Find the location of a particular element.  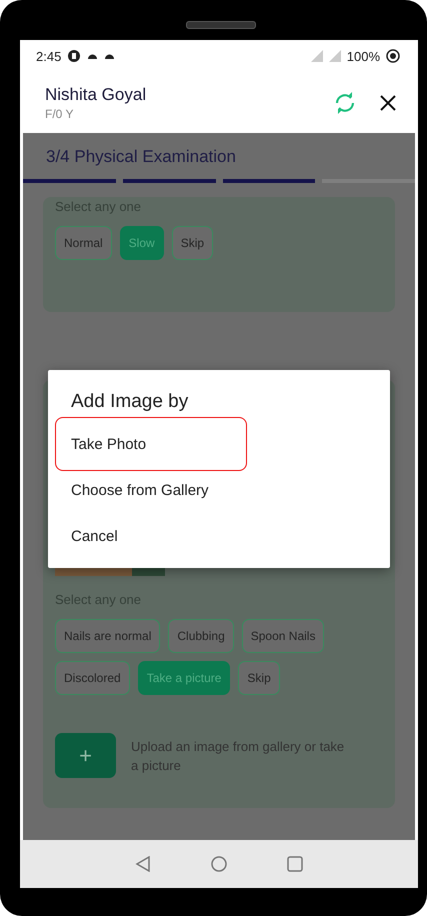

battery-percentage: 100% is located at coordinates (363, 56).